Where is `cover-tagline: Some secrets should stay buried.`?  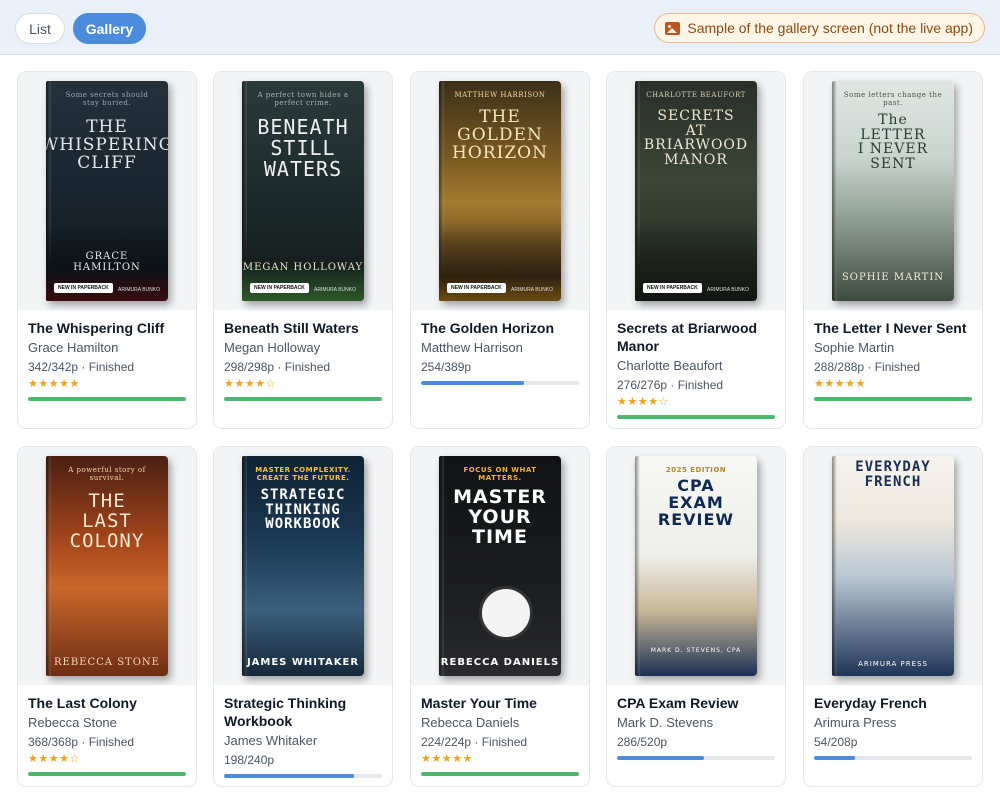
cover-tagline: Some secrets should stay buried. is located at coordinates (107, 99).